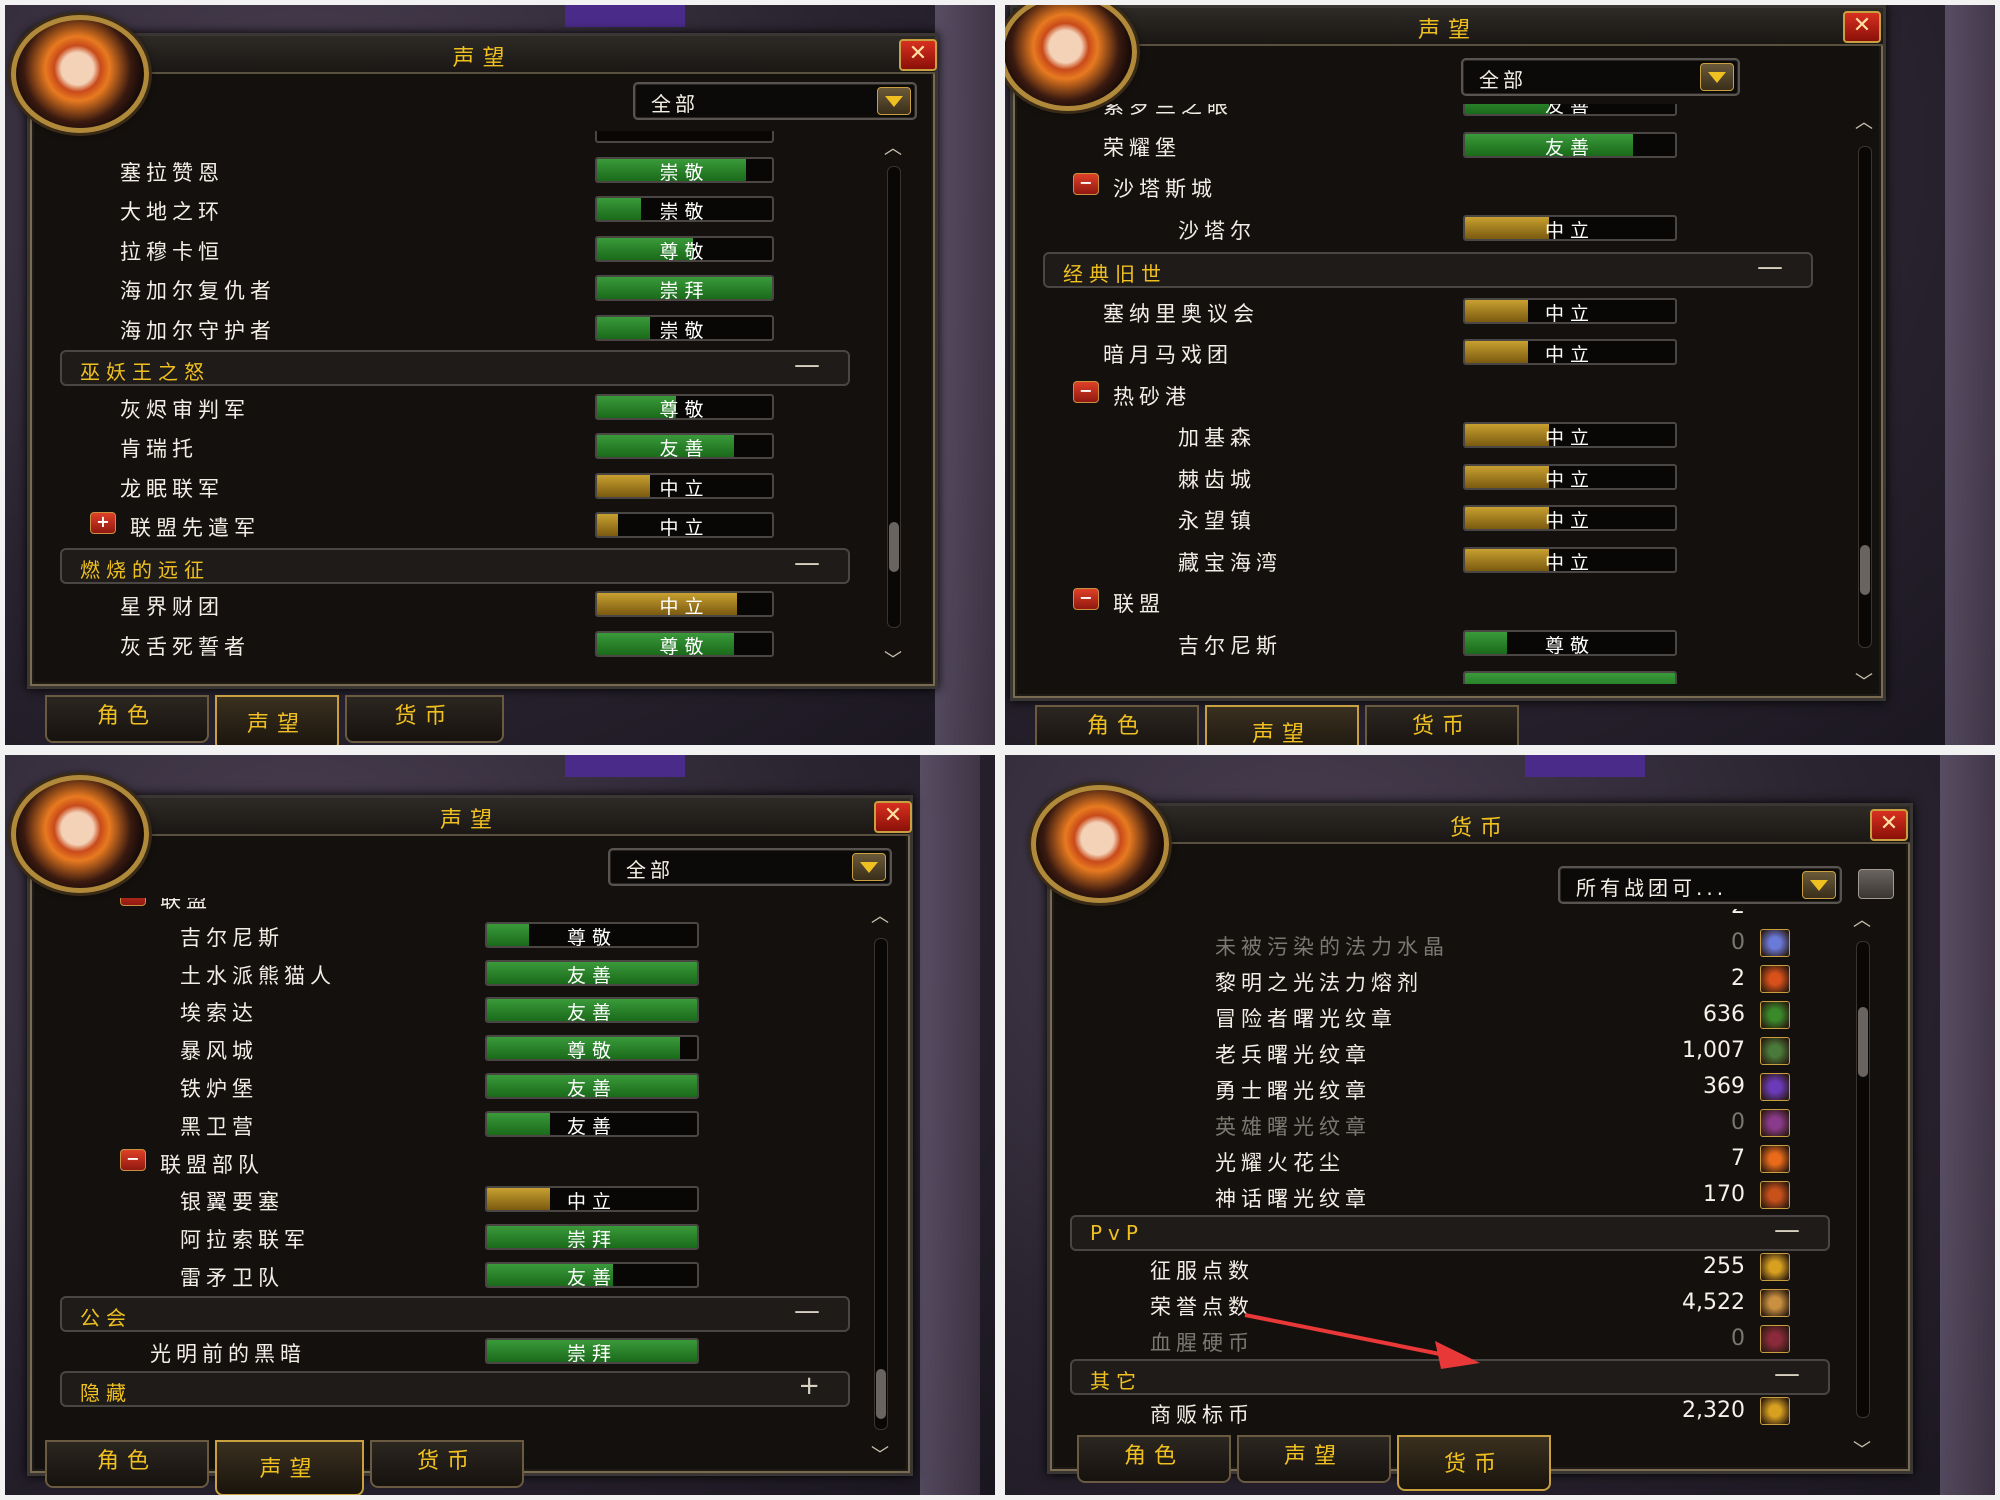  What do you see at coordinates (1876, 884) in the screenshot?
I see `transfer-scroll-icon` at bounding box center [1876, 884].